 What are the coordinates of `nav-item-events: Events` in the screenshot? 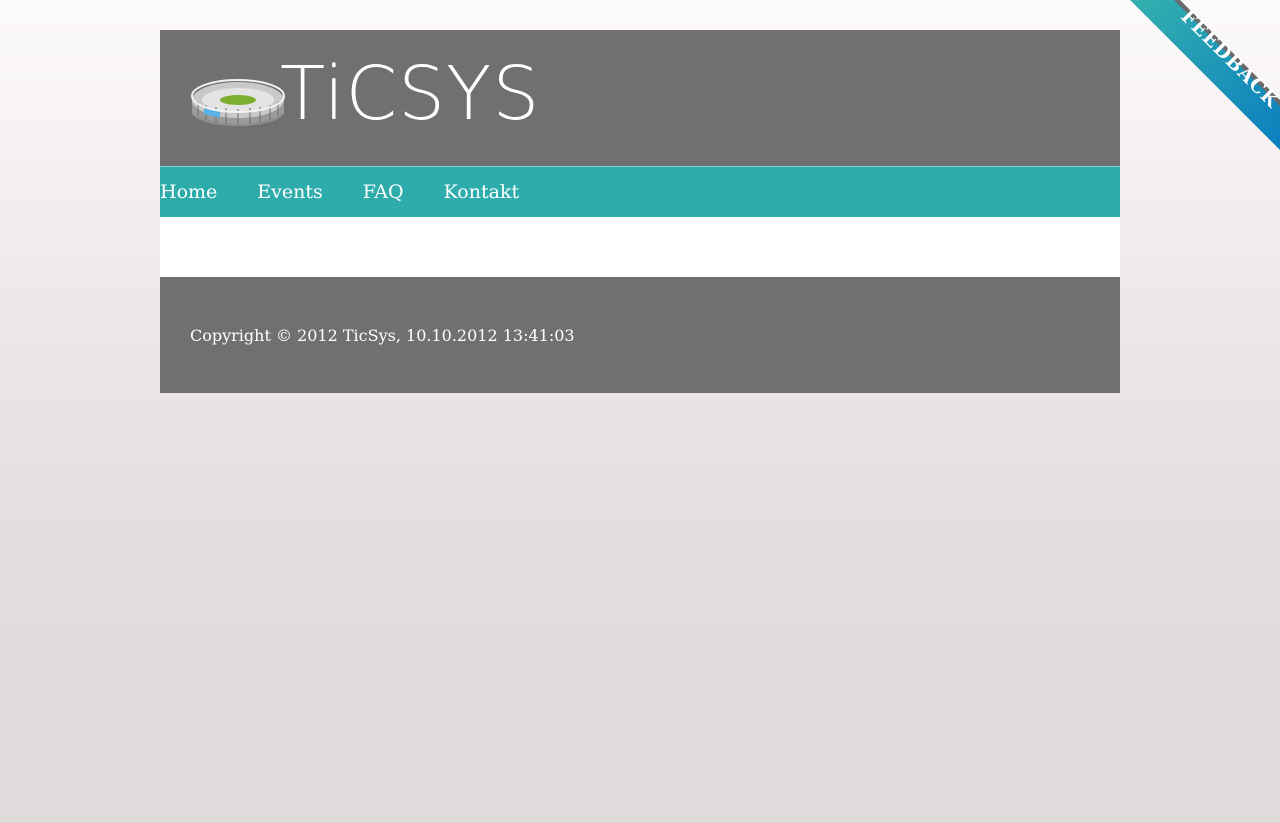 It's located at (289, 192).